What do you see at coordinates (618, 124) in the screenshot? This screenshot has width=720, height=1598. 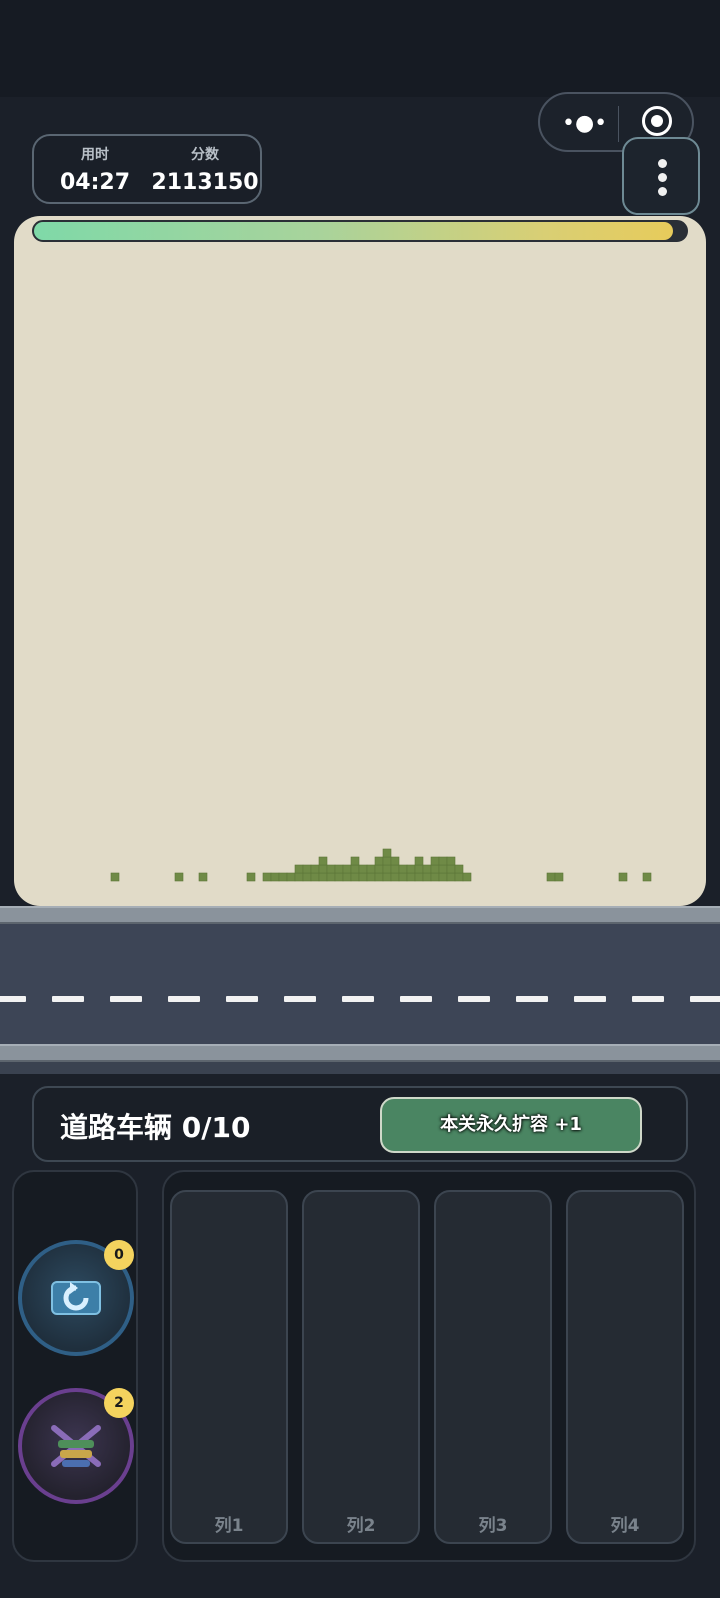 I see `capsule-divider` at bounding box center [618, 124].